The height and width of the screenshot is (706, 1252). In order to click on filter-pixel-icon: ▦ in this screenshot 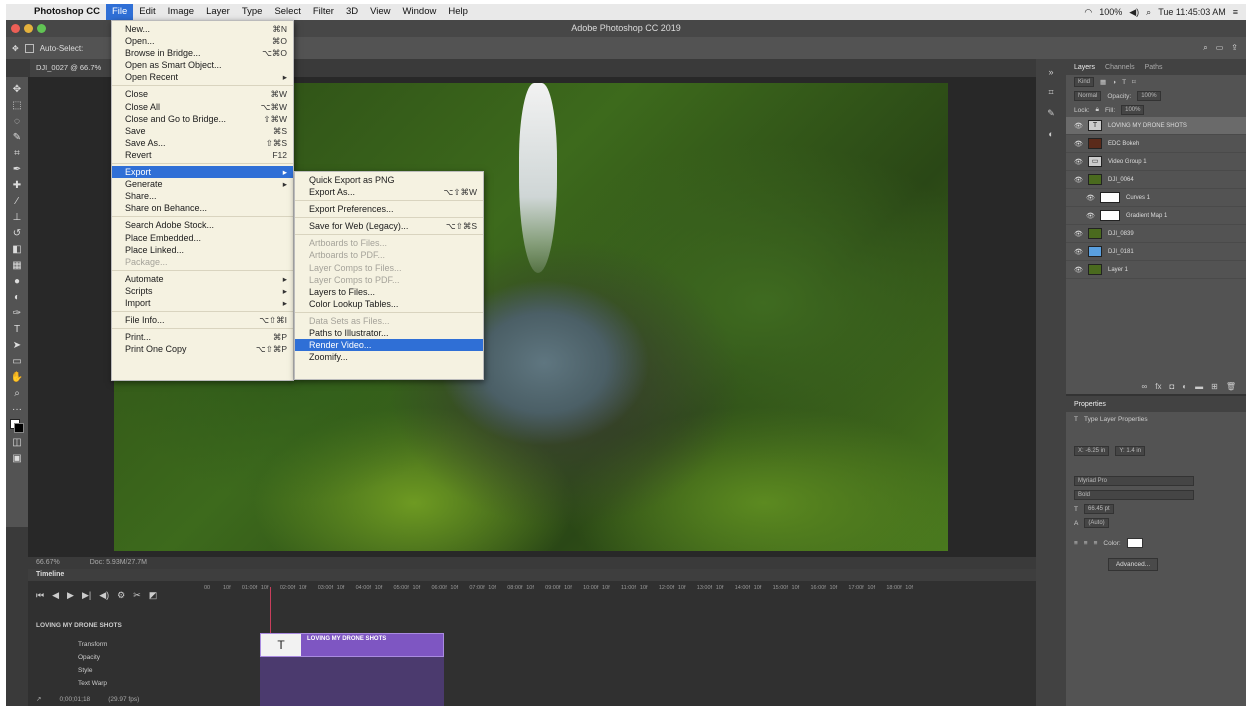, I will do `click(1103, 82)`.